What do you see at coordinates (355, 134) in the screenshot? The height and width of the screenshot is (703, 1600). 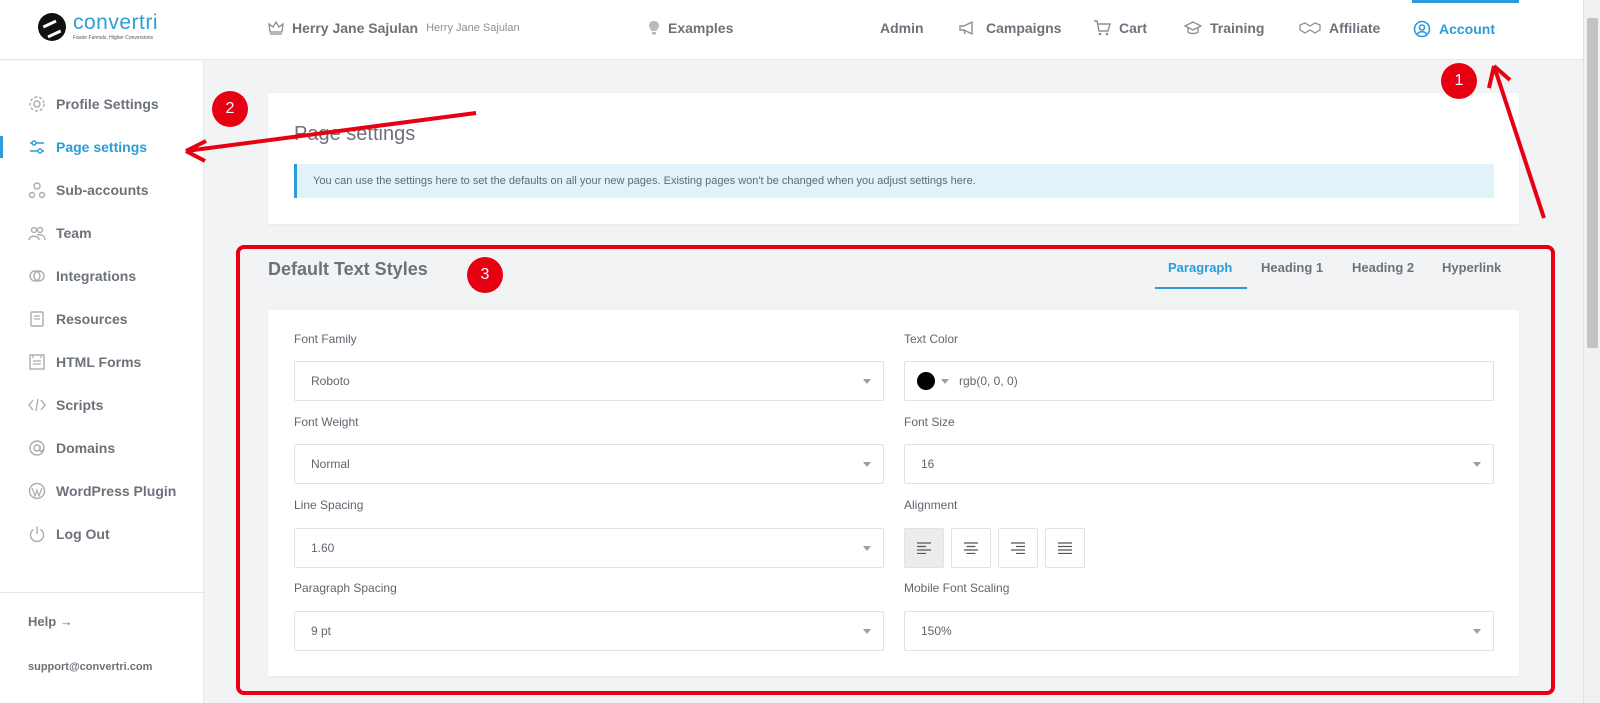 I see `page-title: Page settings` at bounding box center [355, 134].